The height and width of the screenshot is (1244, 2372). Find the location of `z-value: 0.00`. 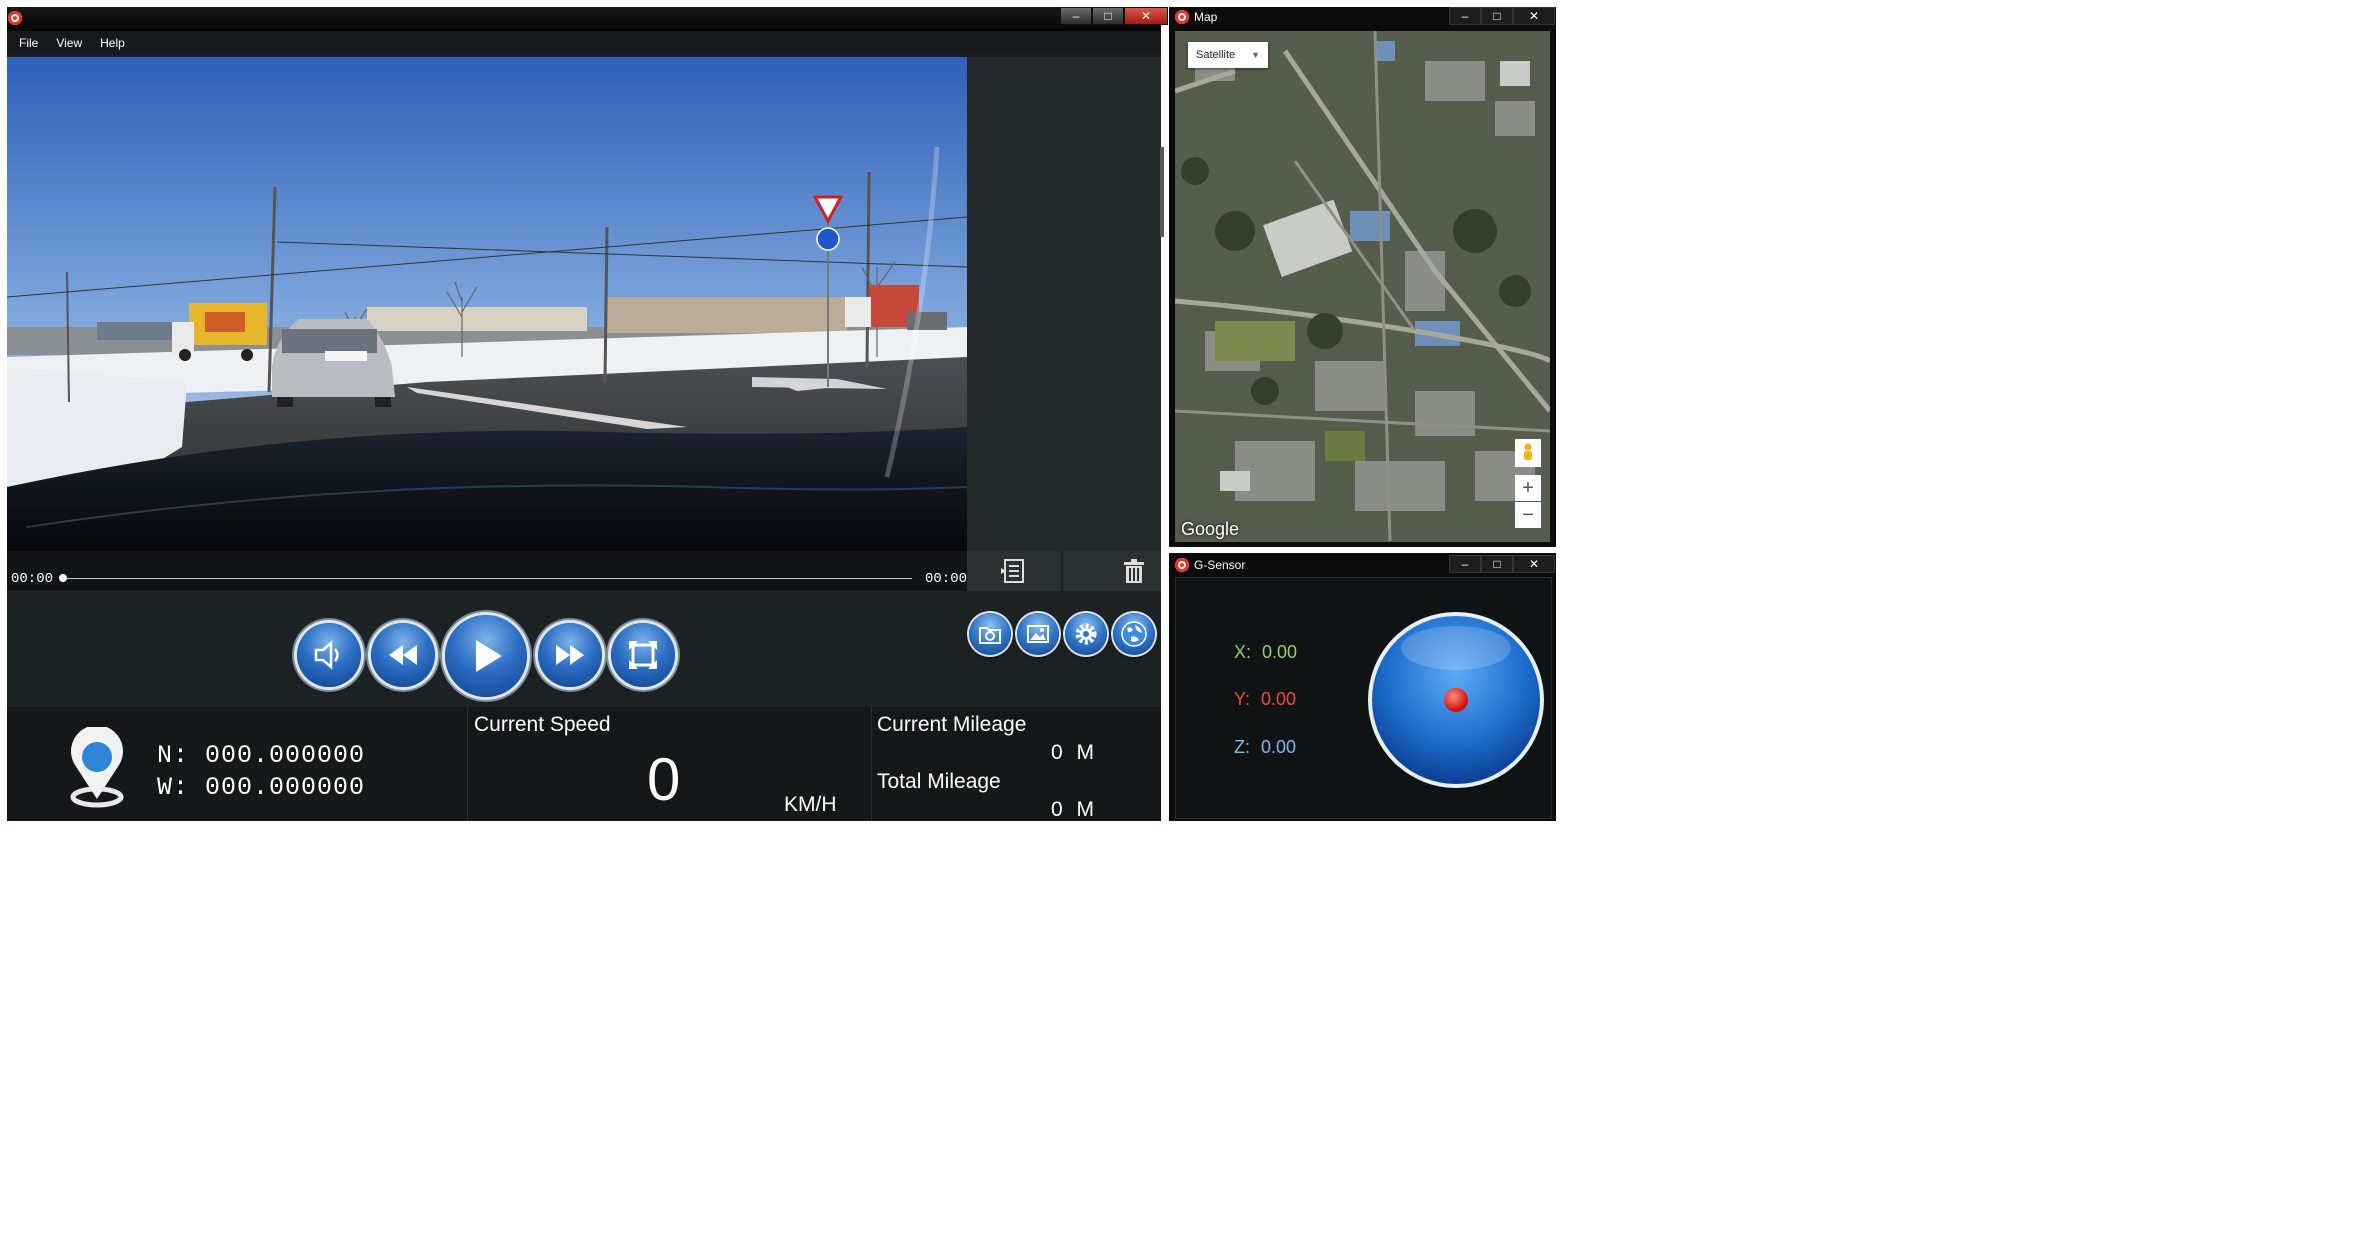

z-value: 0.00 is located at coordinates (1279, 747).